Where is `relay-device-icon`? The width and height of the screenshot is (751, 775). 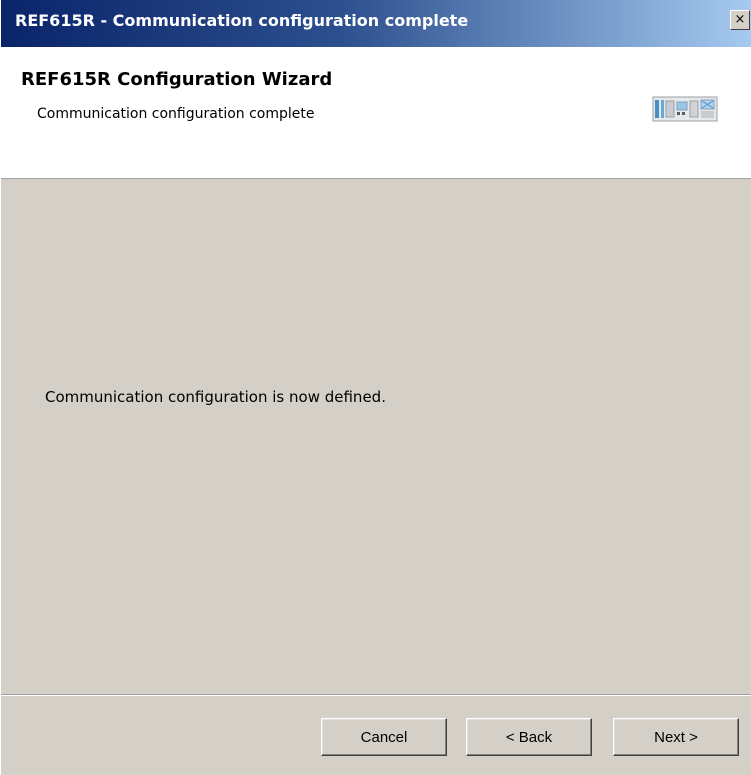
relay-device-icon is located at coordinates (685, 109).